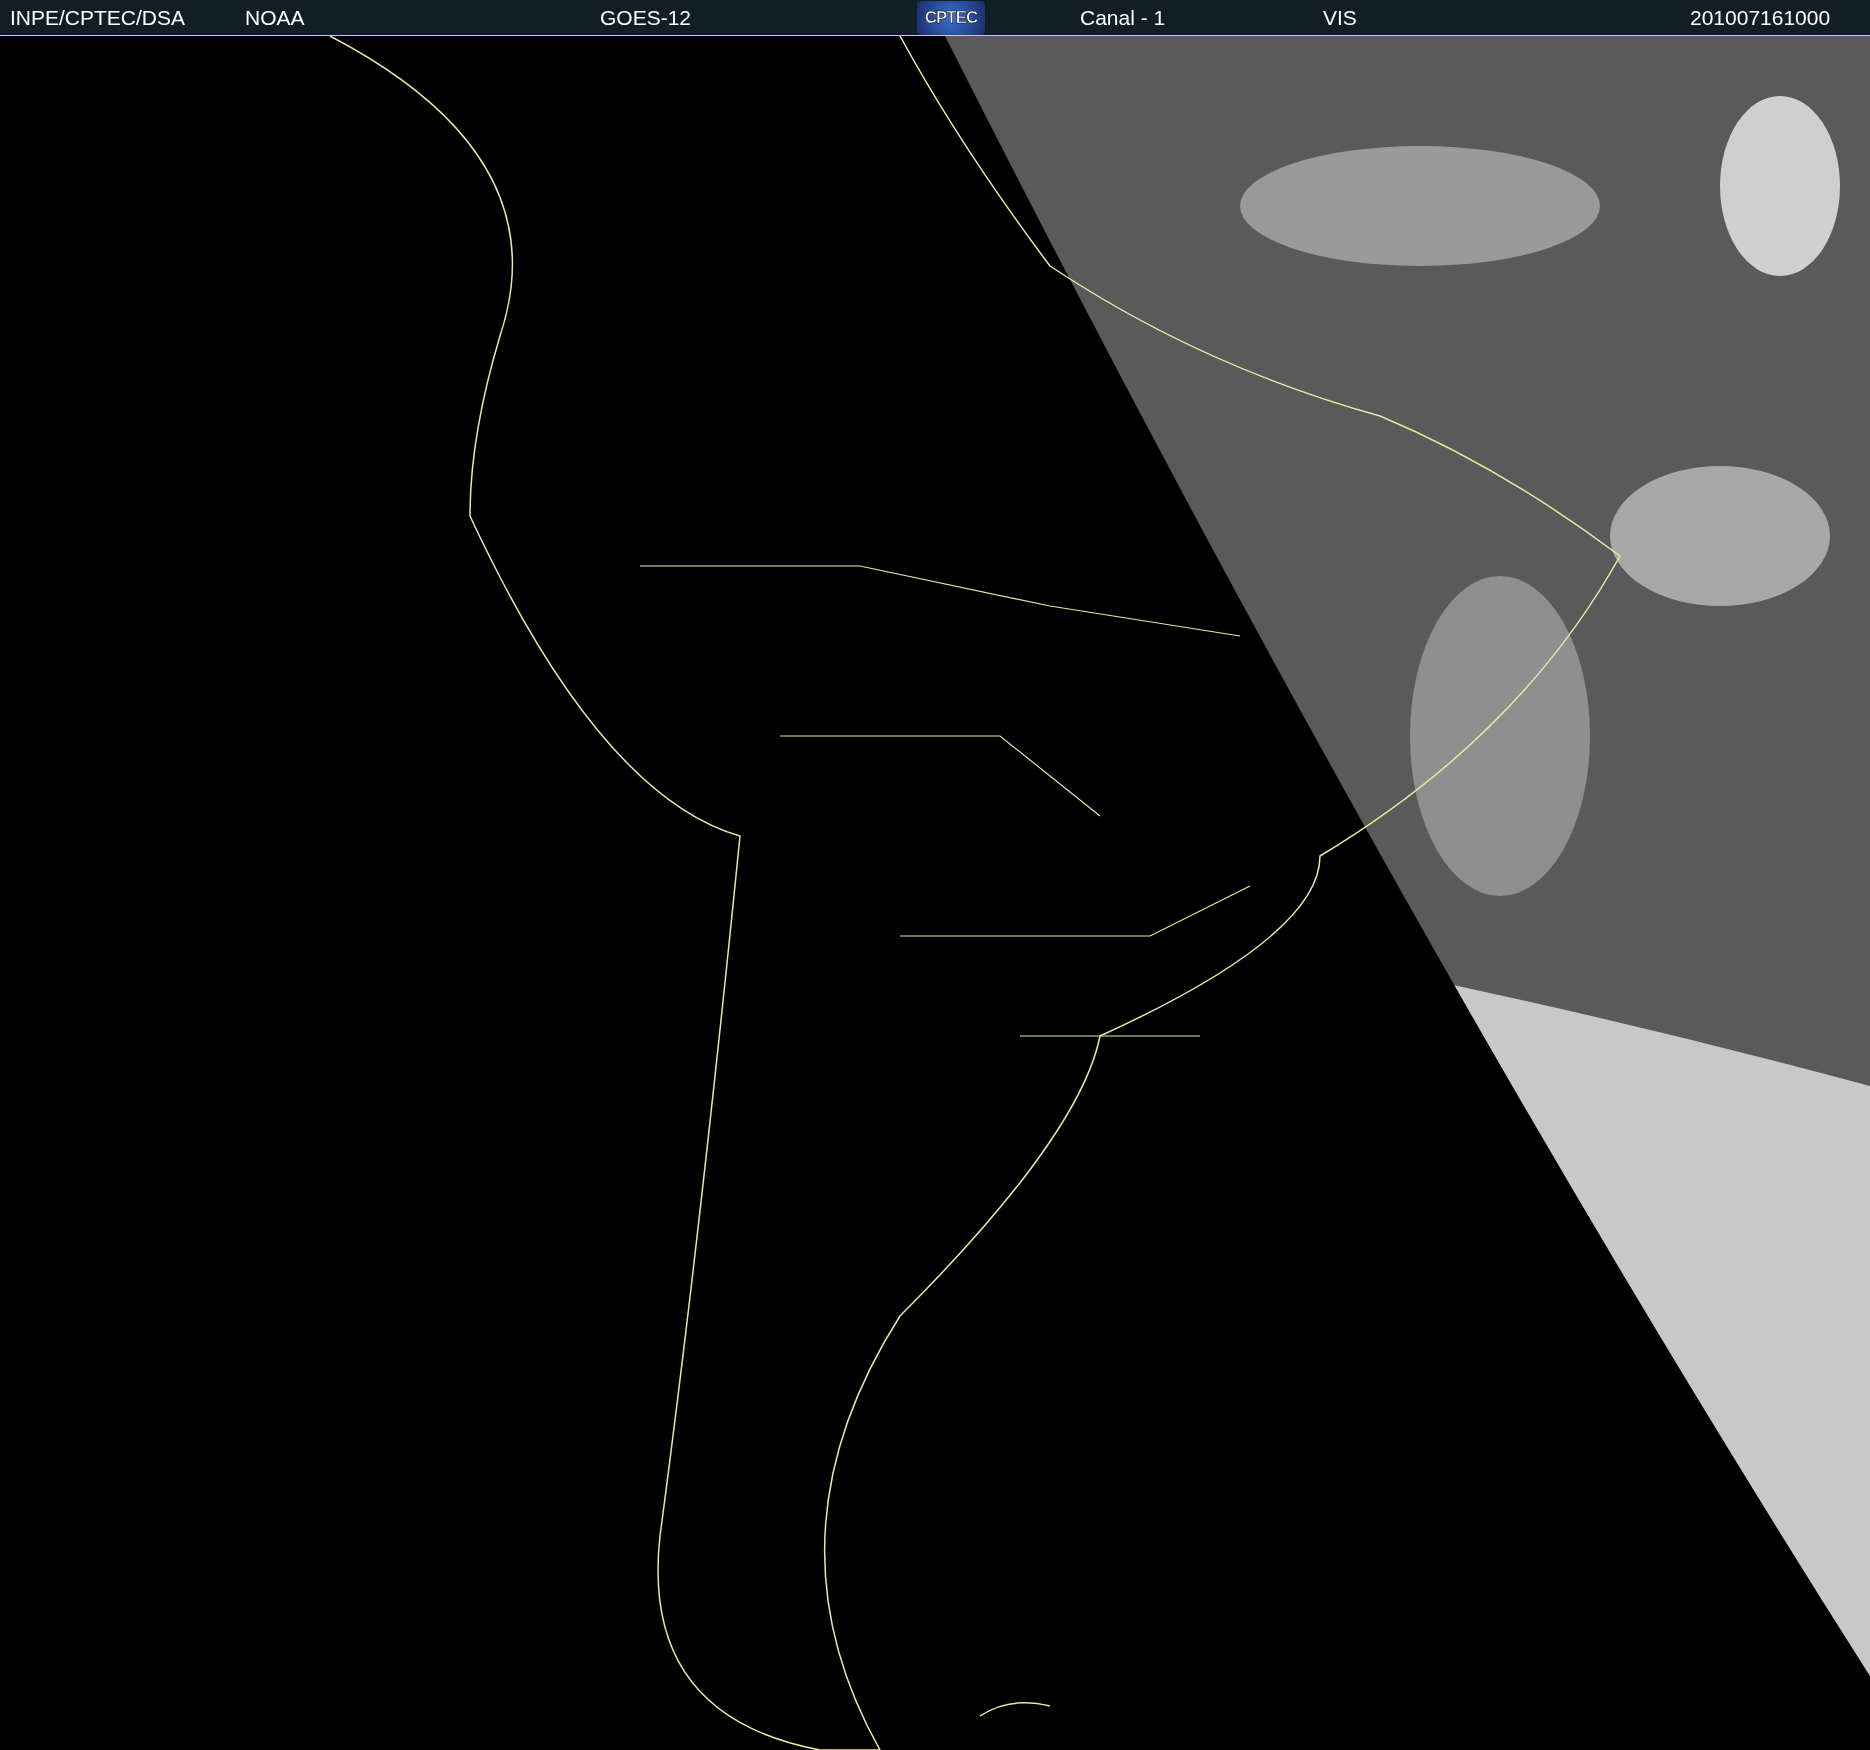  Describe the element at coordinates (1123, 17) in the screenshot. I see `header-label: Canal - 1` at that location.